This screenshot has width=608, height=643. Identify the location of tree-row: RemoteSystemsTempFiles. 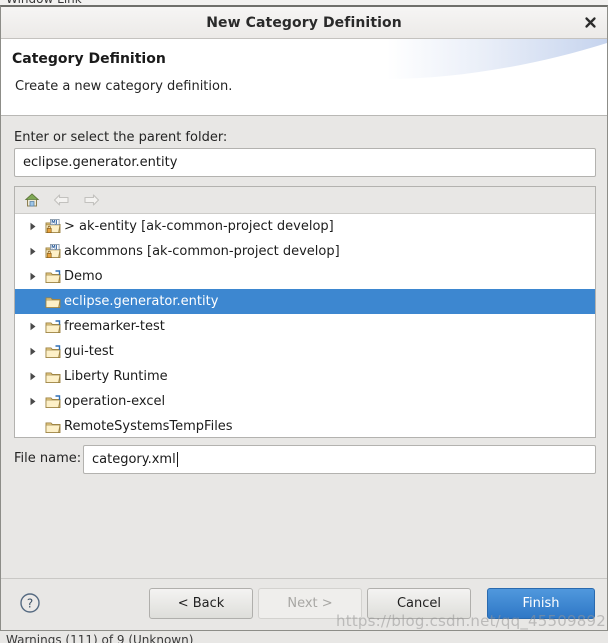
(305, 425).